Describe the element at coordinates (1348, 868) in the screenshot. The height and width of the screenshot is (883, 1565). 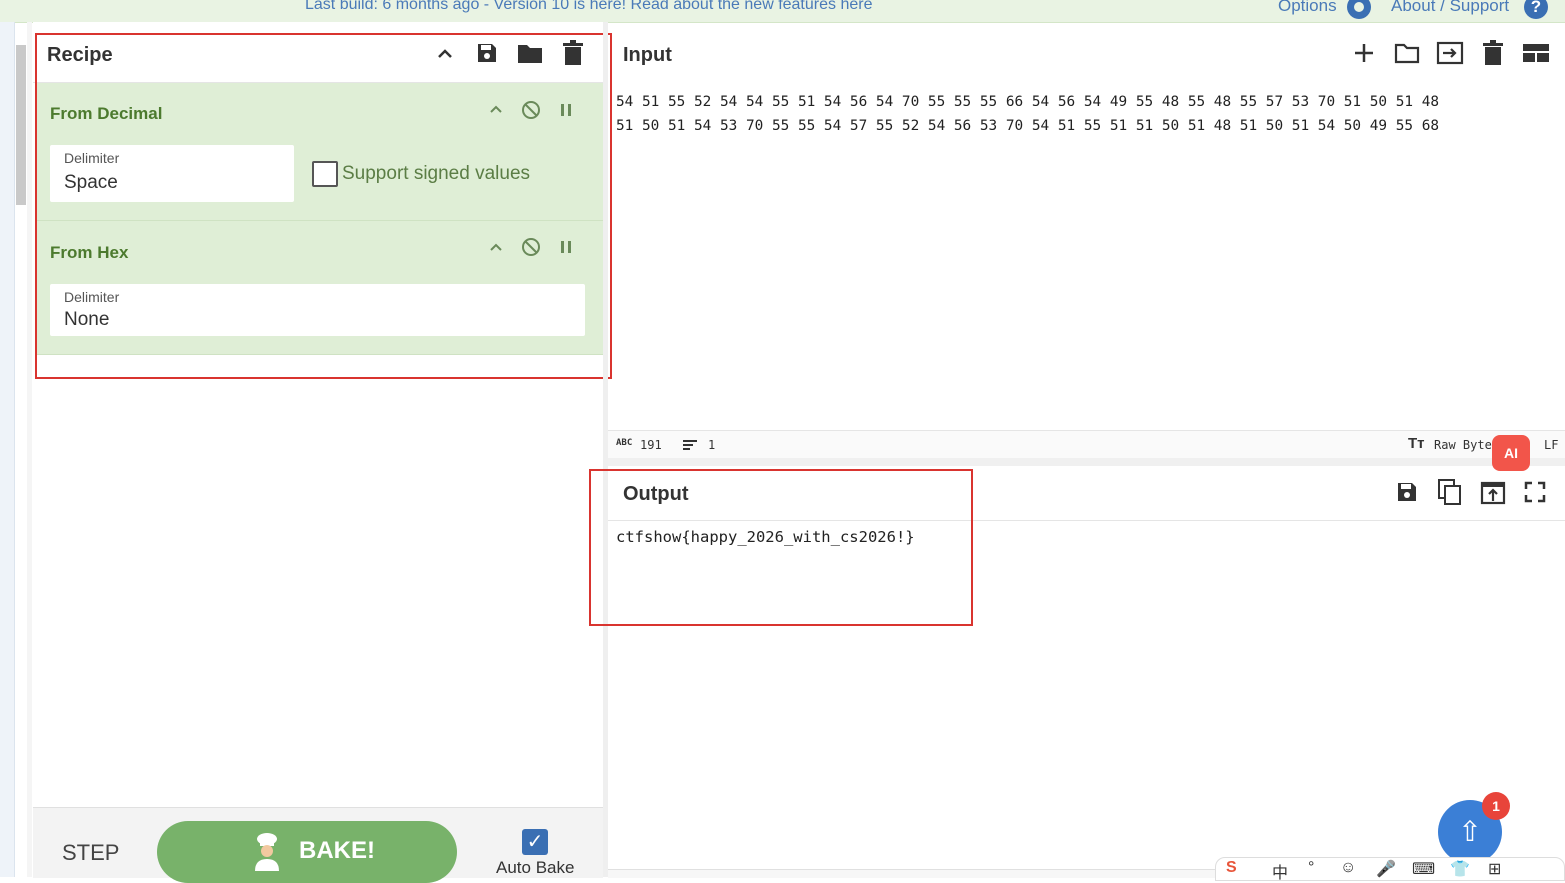
I see `ime-emoji-icon: ☺` at that location.